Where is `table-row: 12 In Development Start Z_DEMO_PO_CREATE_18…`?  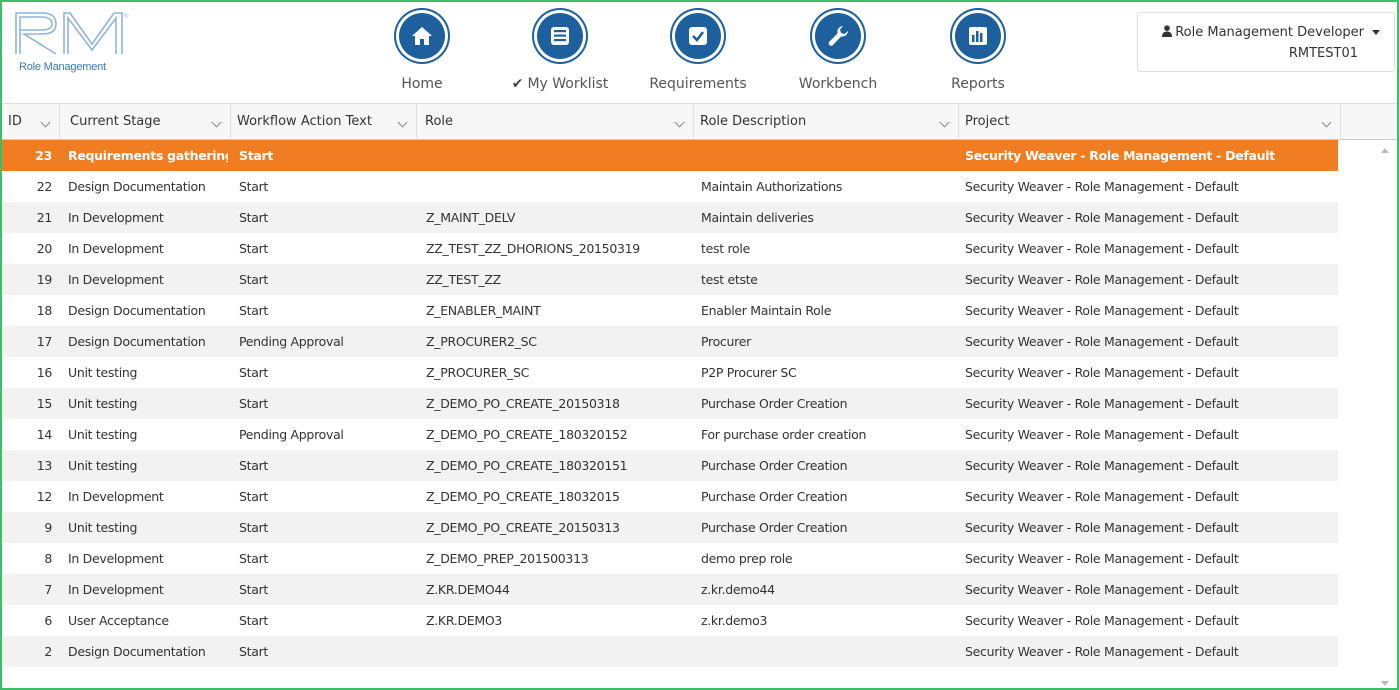 table-row: 12 In Development Start Z_DEMO_PO_CREATE_18… is located at coordinates (670, 496).